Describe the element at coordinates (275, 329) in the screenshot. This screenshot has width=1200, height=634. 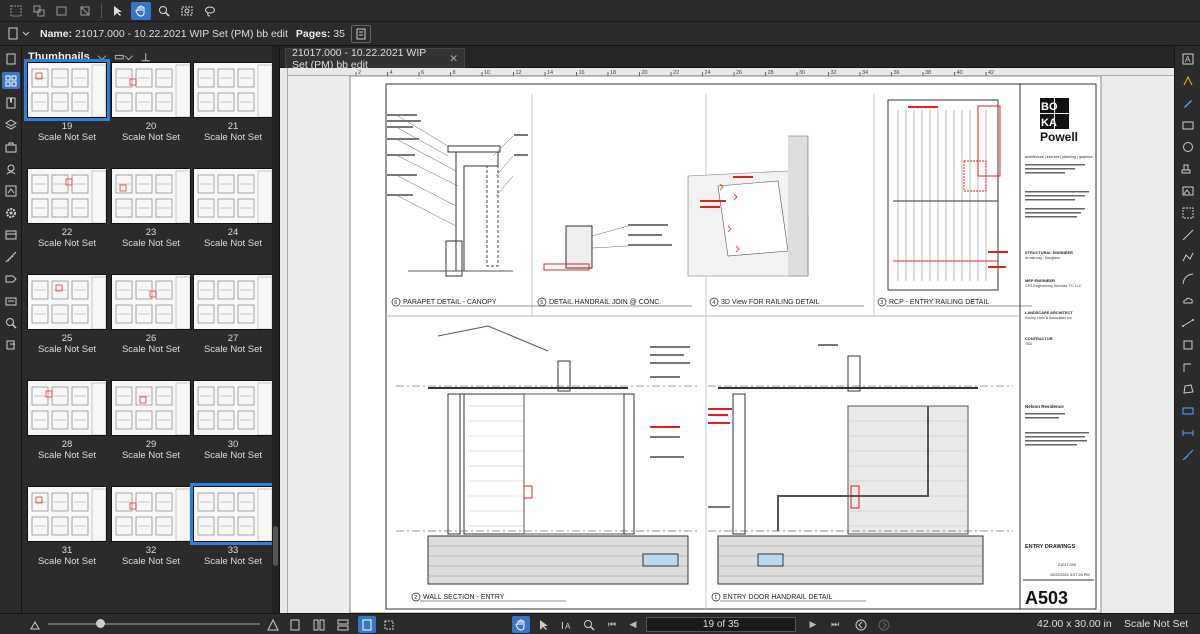
I see `thumbnails-scrollbar` at that location.